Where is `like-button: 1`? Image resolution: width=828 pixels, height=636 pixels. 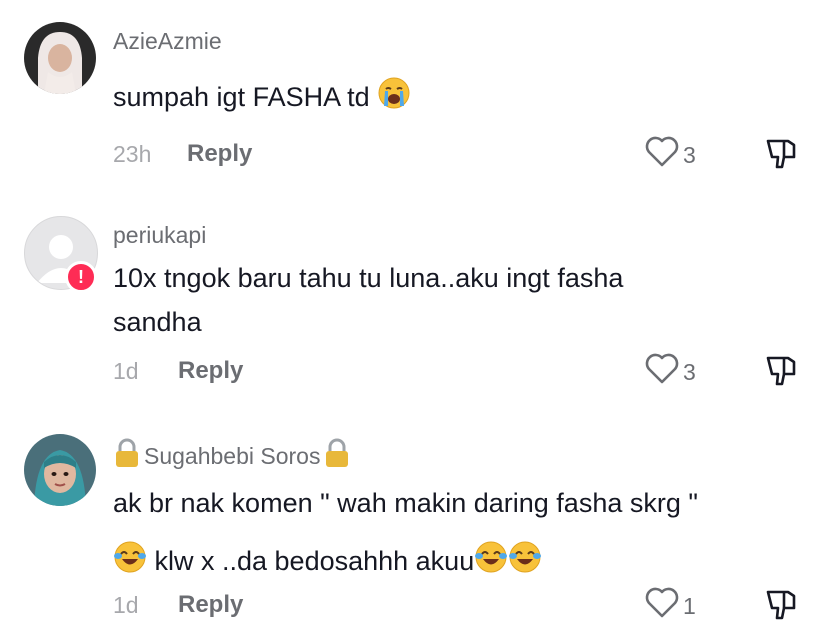
like-button: 1 is located at coordinates (670, 606).